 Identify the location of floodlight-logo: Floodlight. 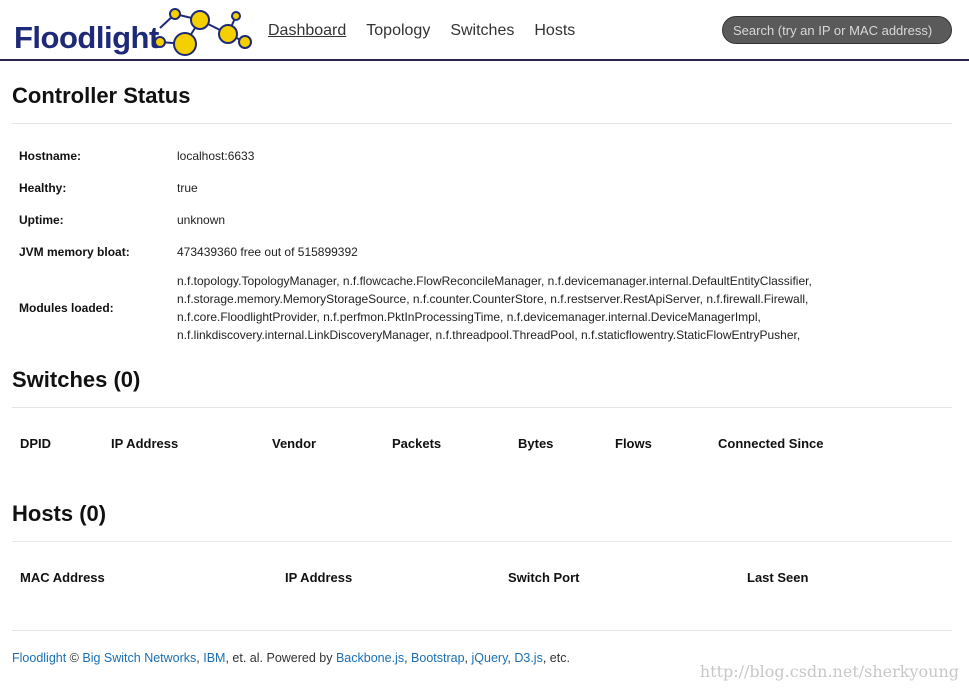
(136, 31).